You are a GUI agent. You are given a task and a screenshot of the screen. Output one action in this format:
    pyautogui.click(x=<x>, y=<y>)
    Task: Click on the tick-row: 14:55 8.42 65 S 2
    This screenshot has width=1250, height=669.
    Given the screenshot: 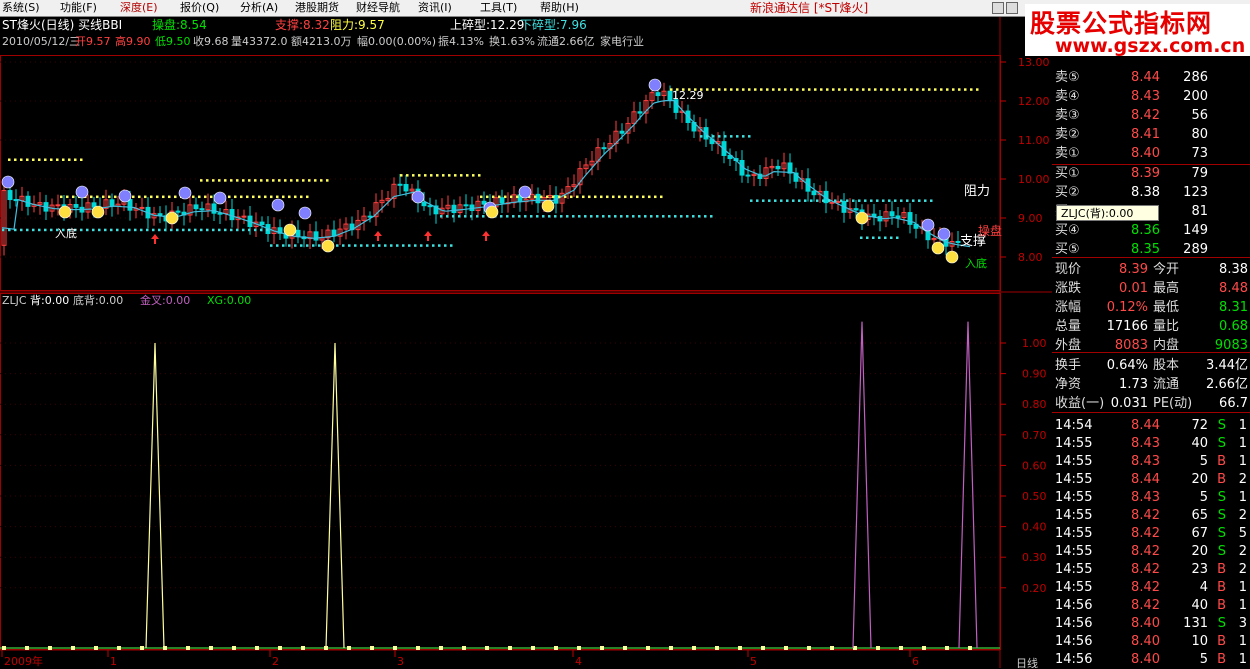 What is the action you would take?
    pyautogui.click(x=1151, y=516)
    